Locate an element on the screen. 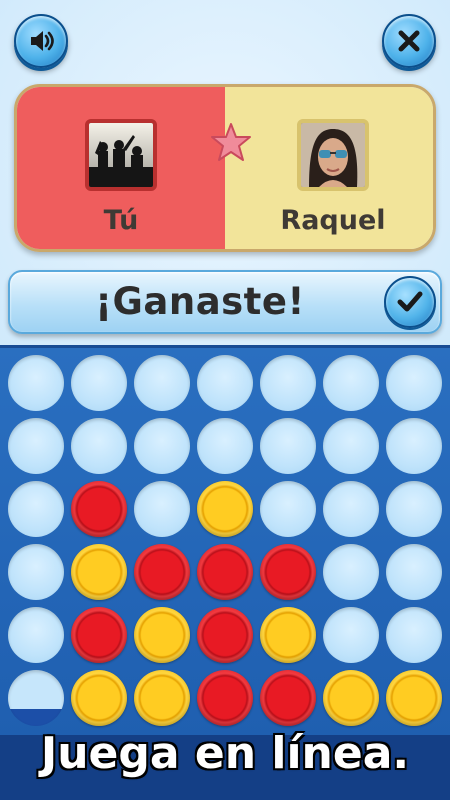 This screenshot has width=450, height=800. player-left-avatar is located at coordinates (121, 155).